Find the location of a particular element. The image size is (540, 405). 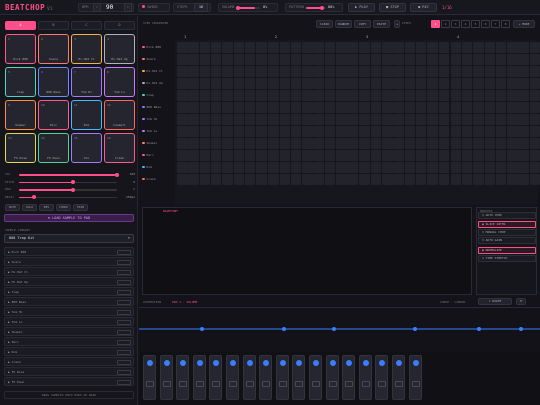

pad-trim-button: TRIM is located at coordinates (80, 207).